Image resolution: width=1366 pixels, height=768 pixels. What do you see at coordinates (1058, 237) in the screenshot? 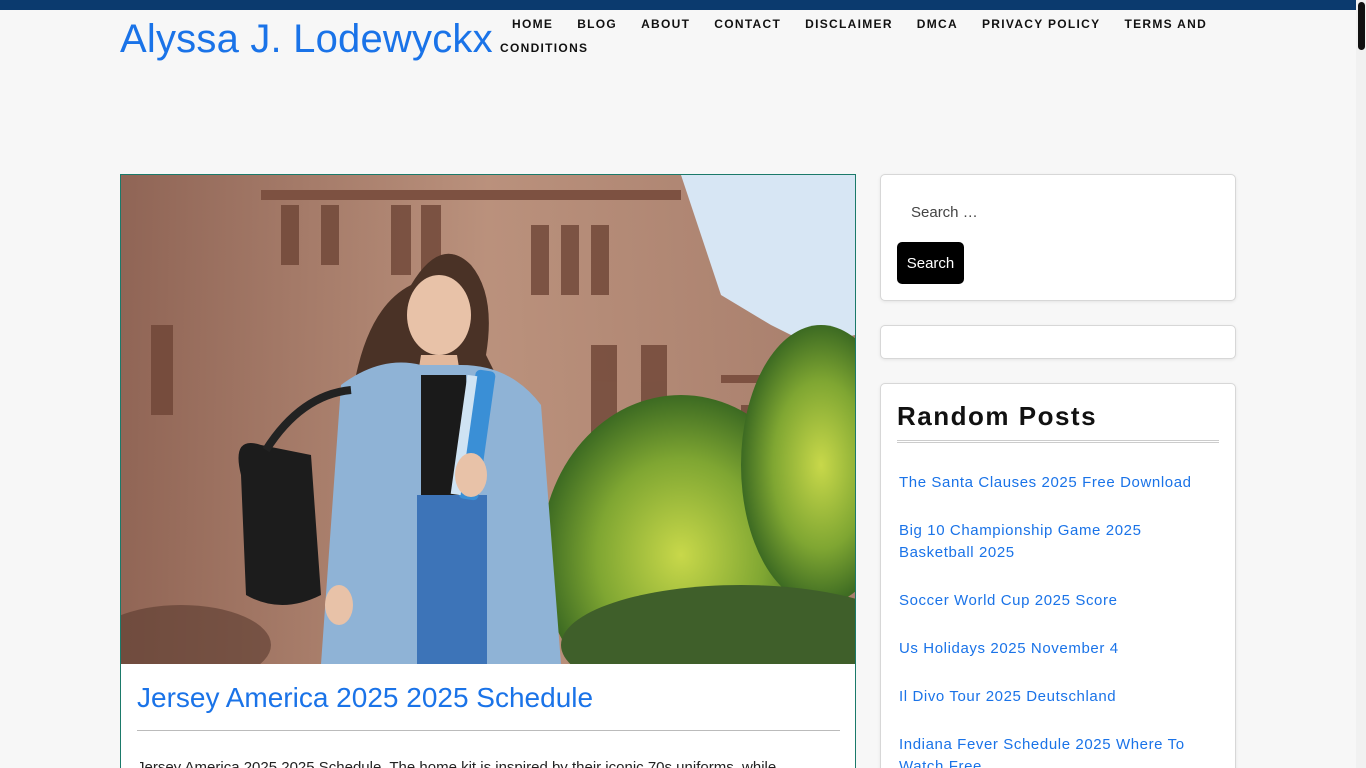
I see `search-widget: Search` at bounding box center [1058, 237].